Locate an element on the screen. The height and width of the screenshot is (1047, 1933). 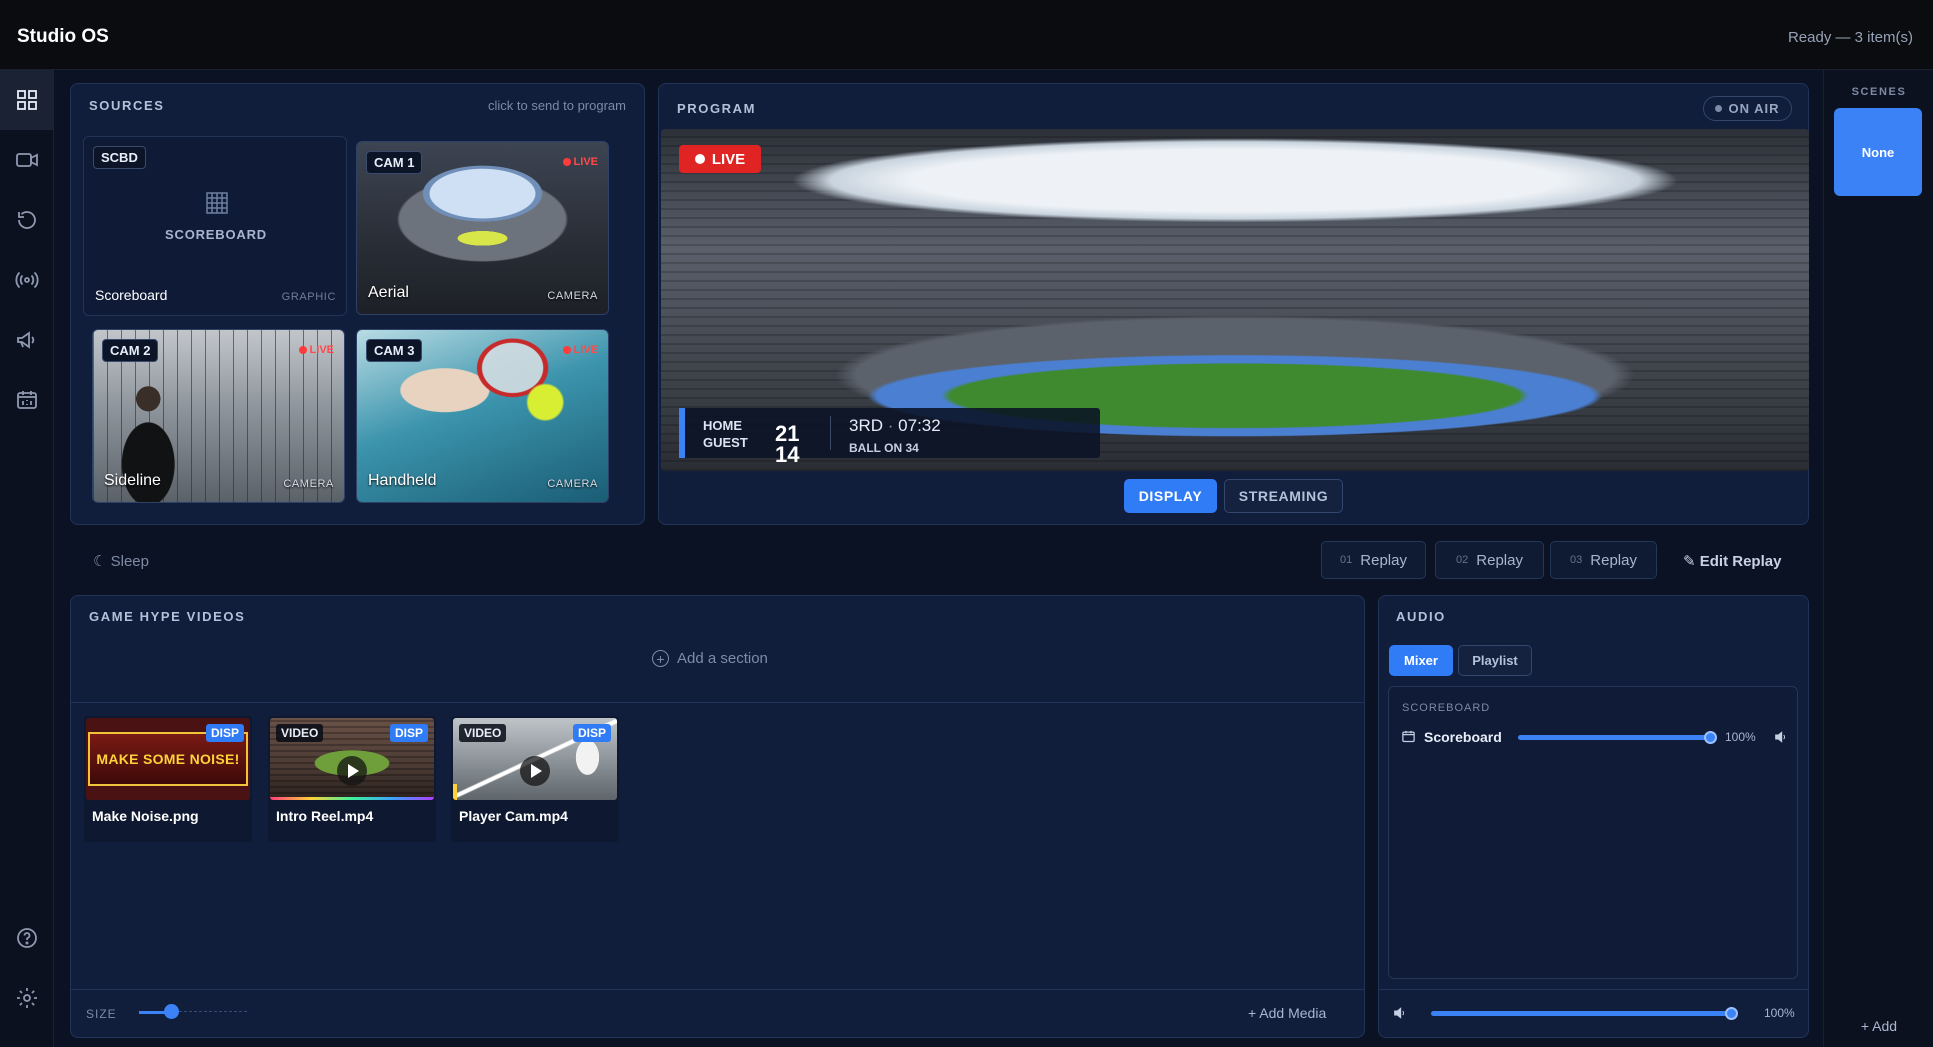
replay-number: 03 is located at coordinates (1576, 560).